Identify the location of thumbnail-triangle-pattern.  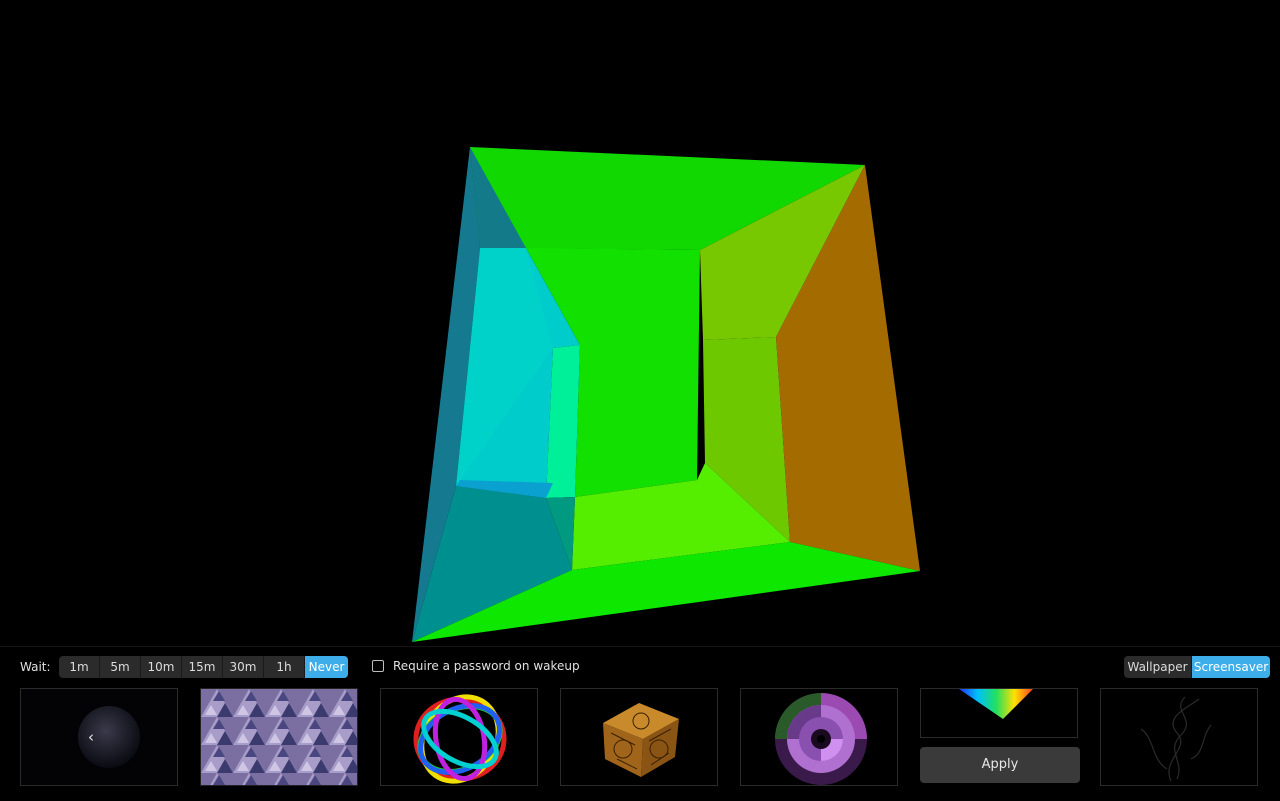
(279, 737).